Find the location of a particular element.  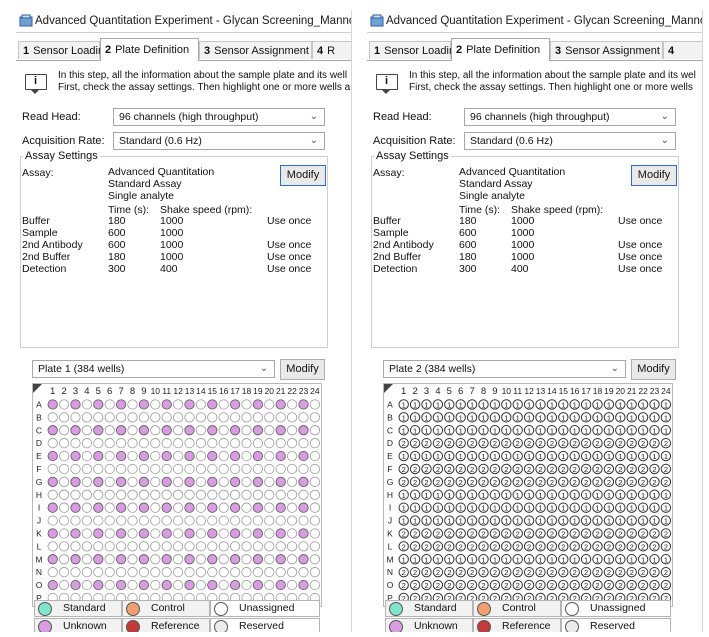

row-header: O is located at coordinates (390, 585).